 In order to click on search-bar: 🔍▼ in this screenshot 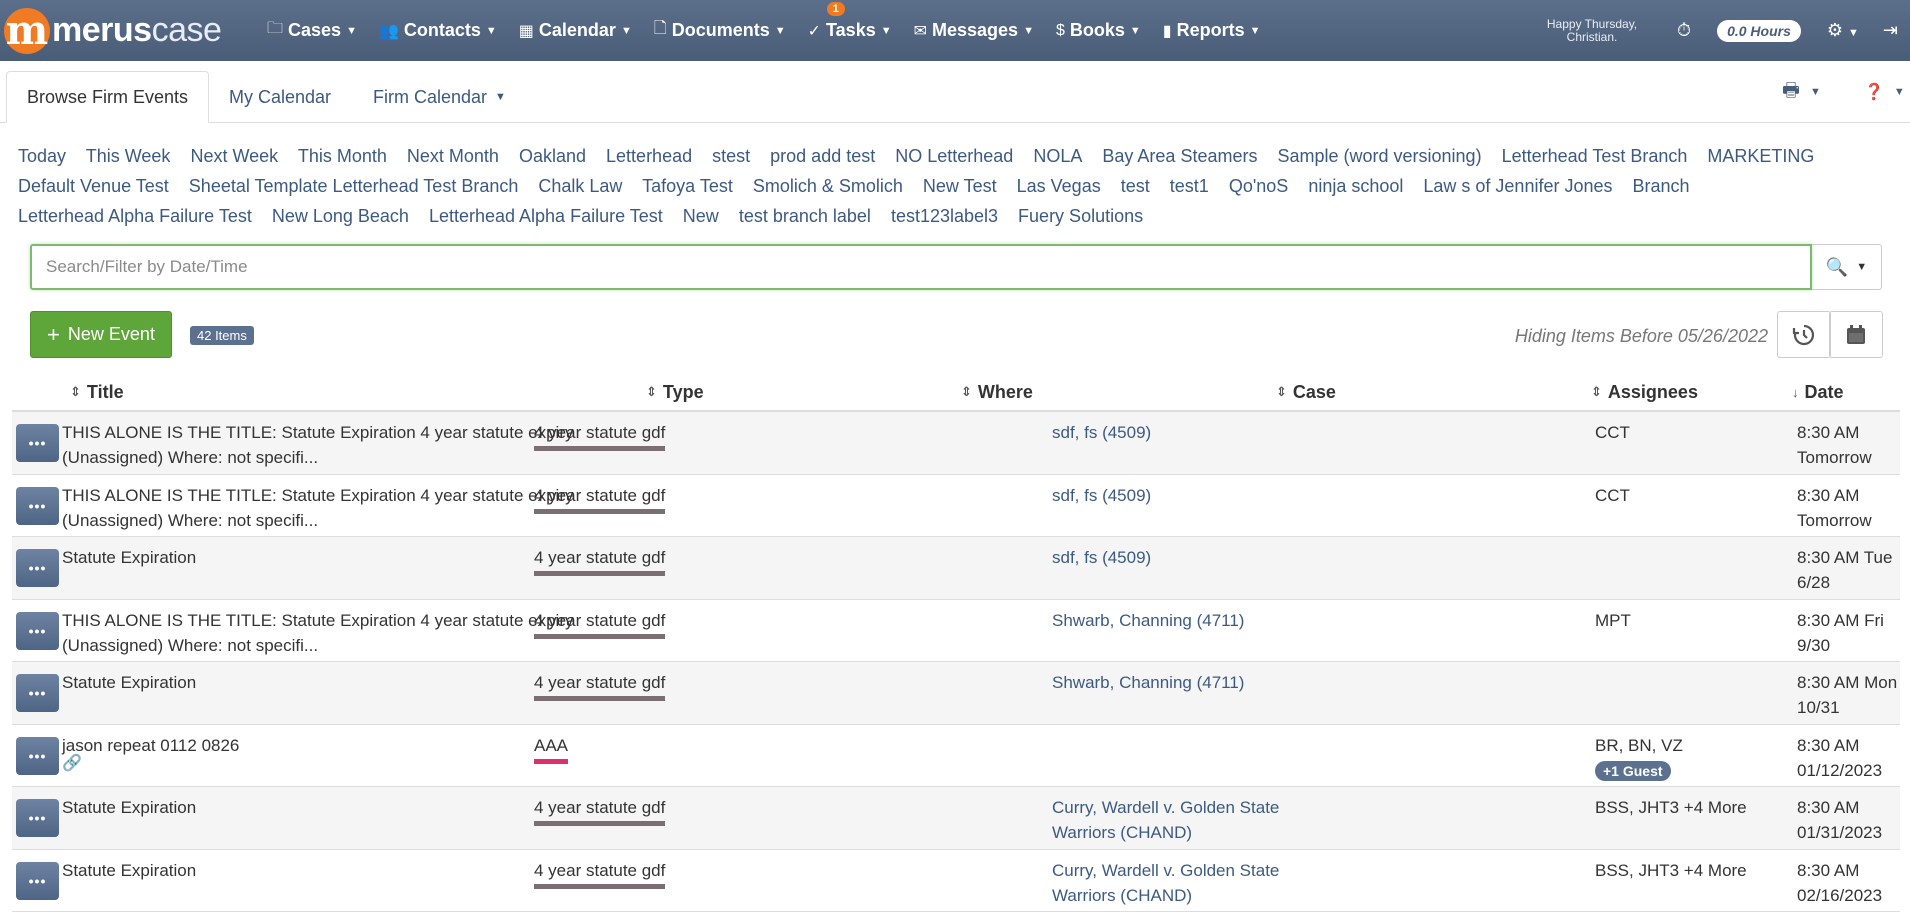, I will do `click(956, 267)`.